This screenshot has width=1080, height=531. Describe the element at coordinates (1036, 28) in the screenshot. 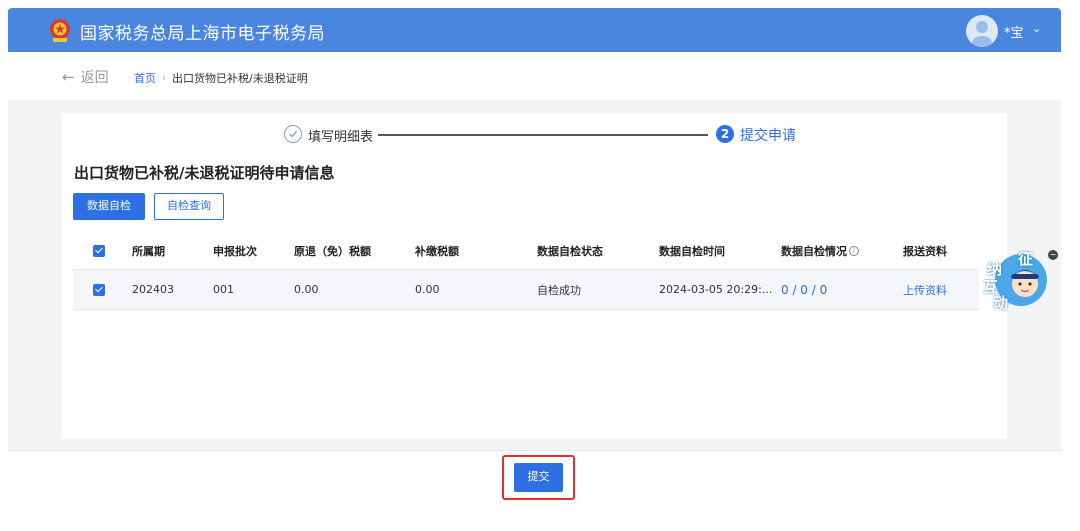

I see `chevron-down-icon: ⌄` at that location.